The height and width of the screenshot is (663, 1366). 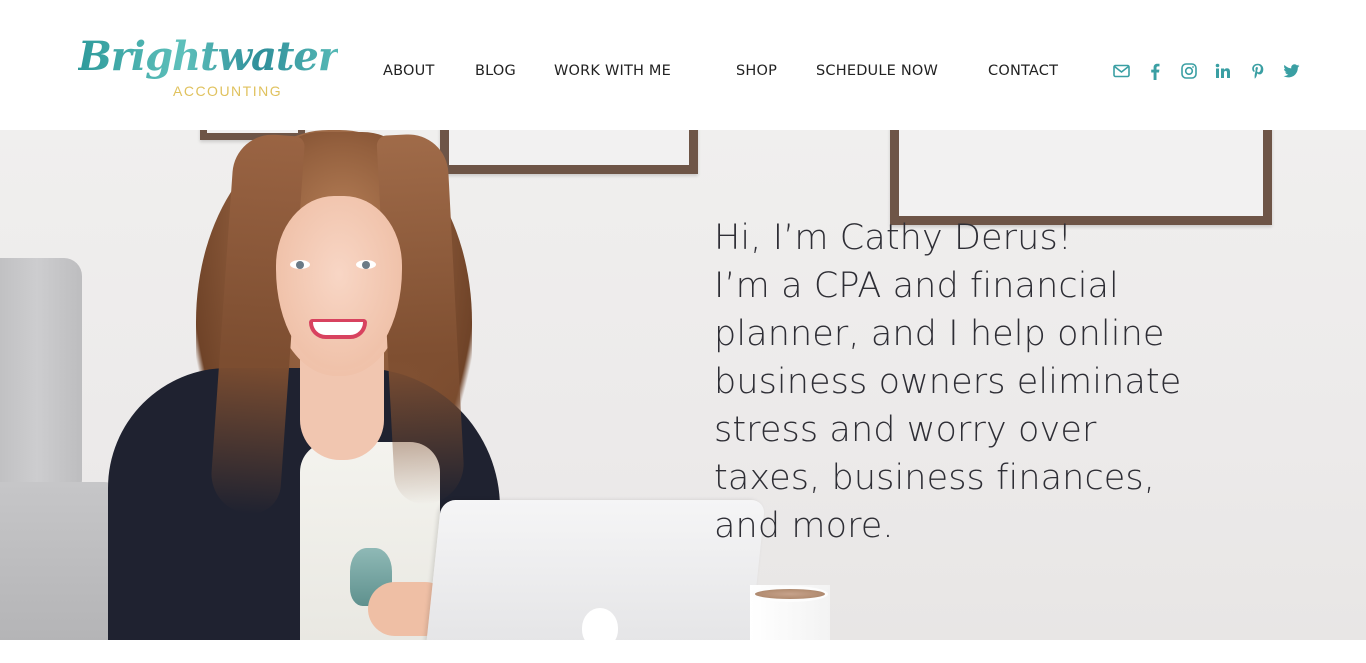 I want to click on chair-seat, so click(x=60, y=561).